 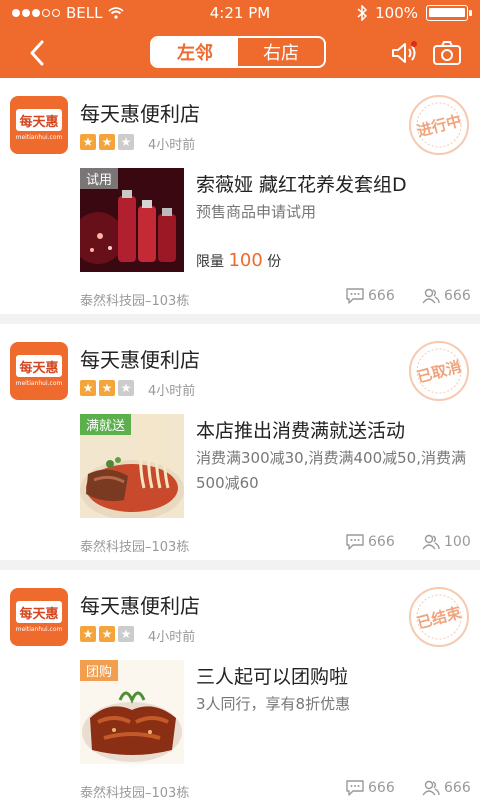 I want to click on chevron-left-icon, so click(x=37, y=53).